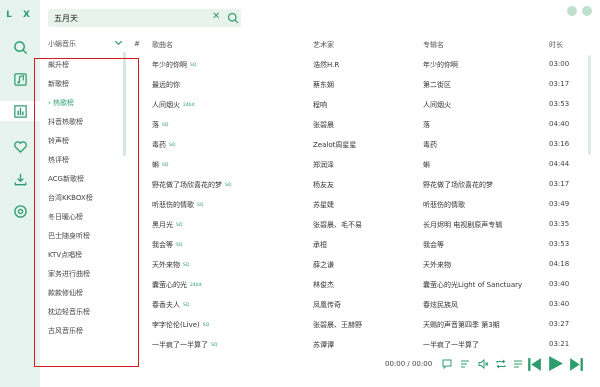 The width and height of the screenshot is (600, 387). What do you see at coordinates (327, 305) in the screenshot?
I see `song-artist: 凤凰传奇` at bounding box center [327, 305].